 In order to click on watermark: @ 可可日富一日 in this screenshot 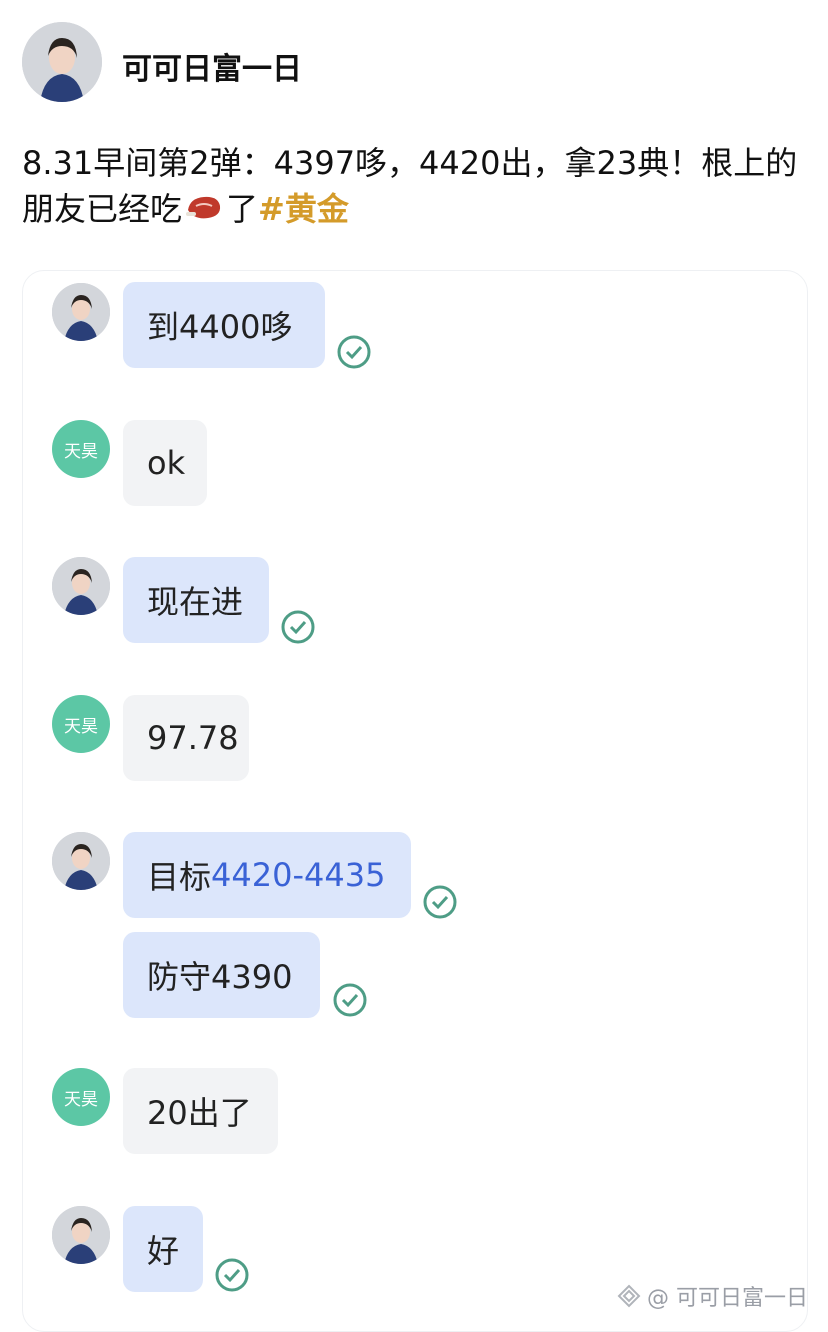, I will do `click(712, 1296)`.